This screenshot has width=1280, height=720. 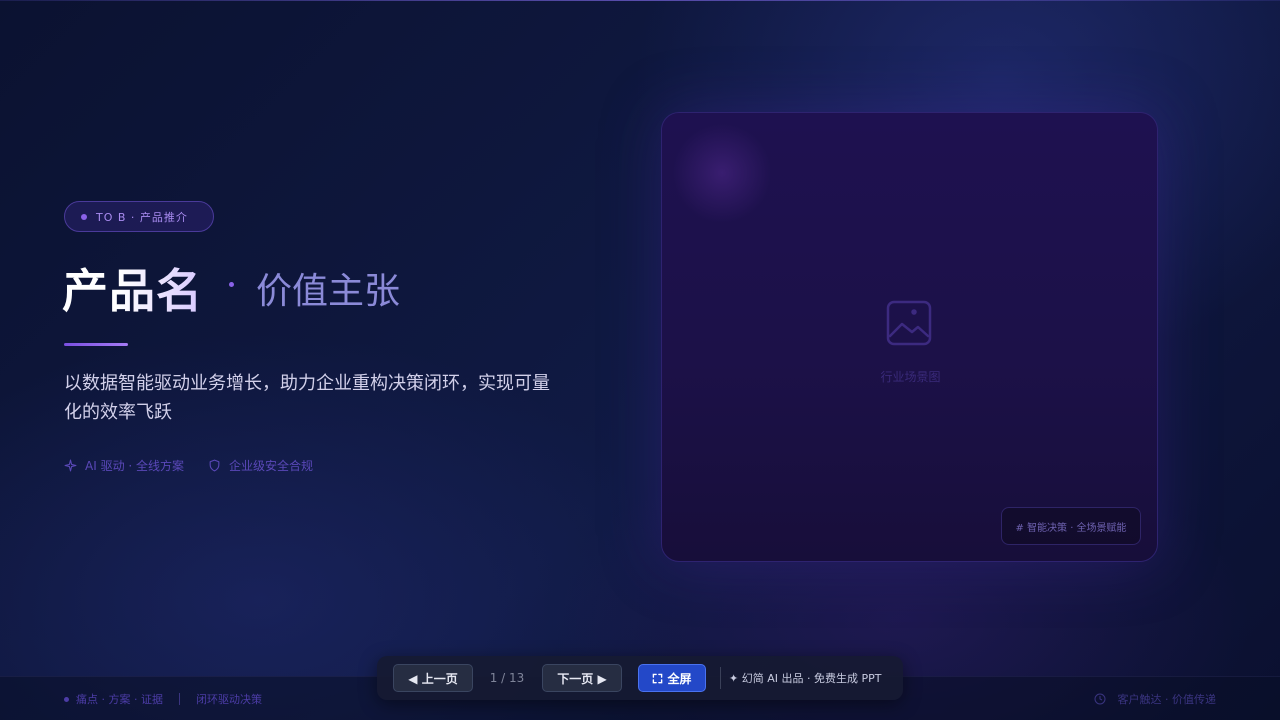 What do you see at coordinates (142, 217) in the screenshot?
I see `category-tag-label: TO B · 产品推介` at bounding box center [142, 217].